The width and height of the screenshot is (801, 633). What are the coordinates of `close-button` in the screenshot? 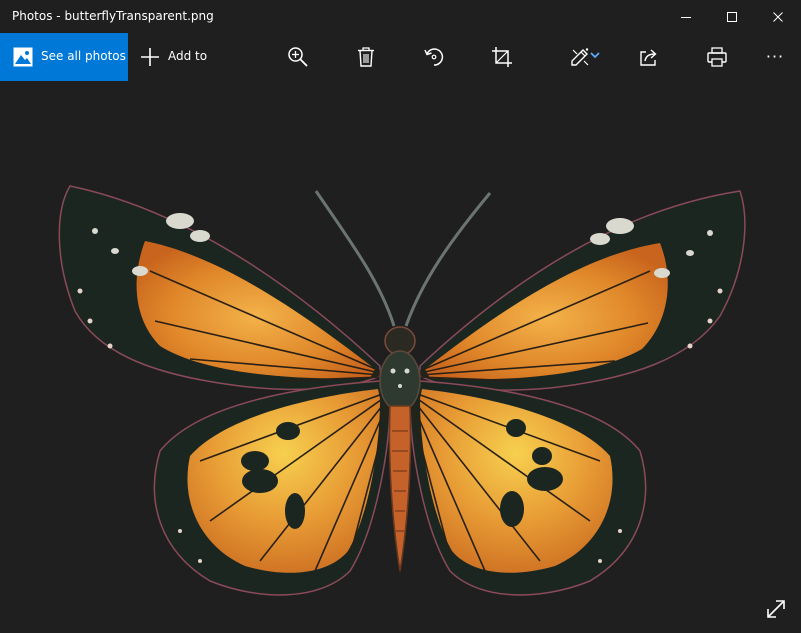 It's located at (778, 16).